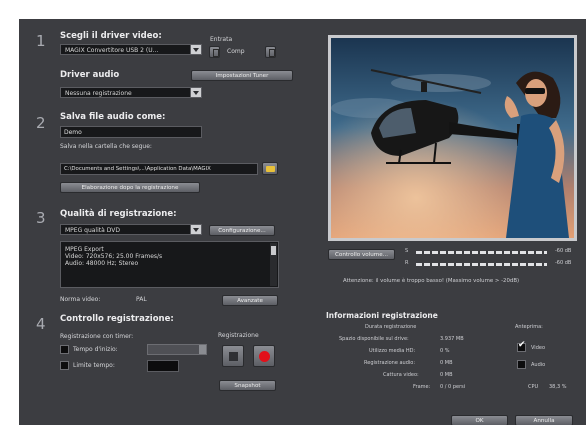 This screenshot has width=586, height=425. Describe the element at coordinates (41, 218) in the screenshot. I see `step-3-number: 3` at that location.